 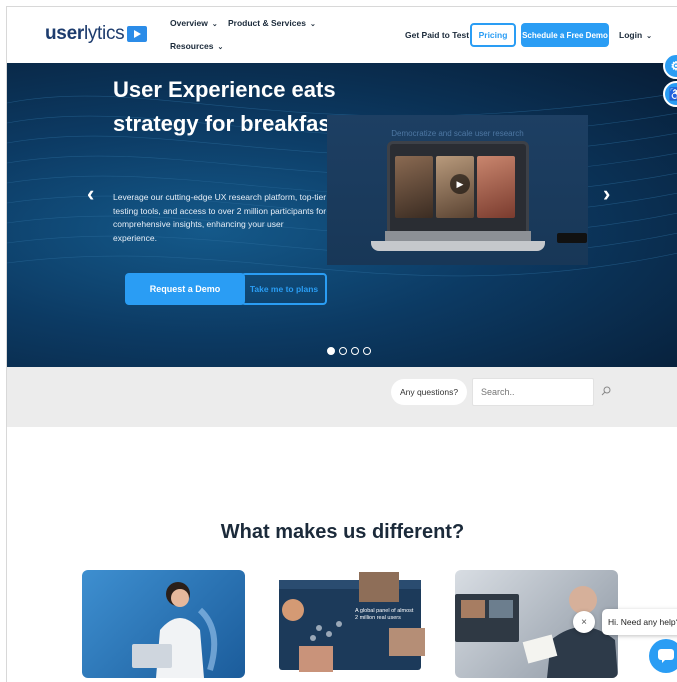 I want to click on userlytics-logo: user lytics, so click(x=96, y=34).